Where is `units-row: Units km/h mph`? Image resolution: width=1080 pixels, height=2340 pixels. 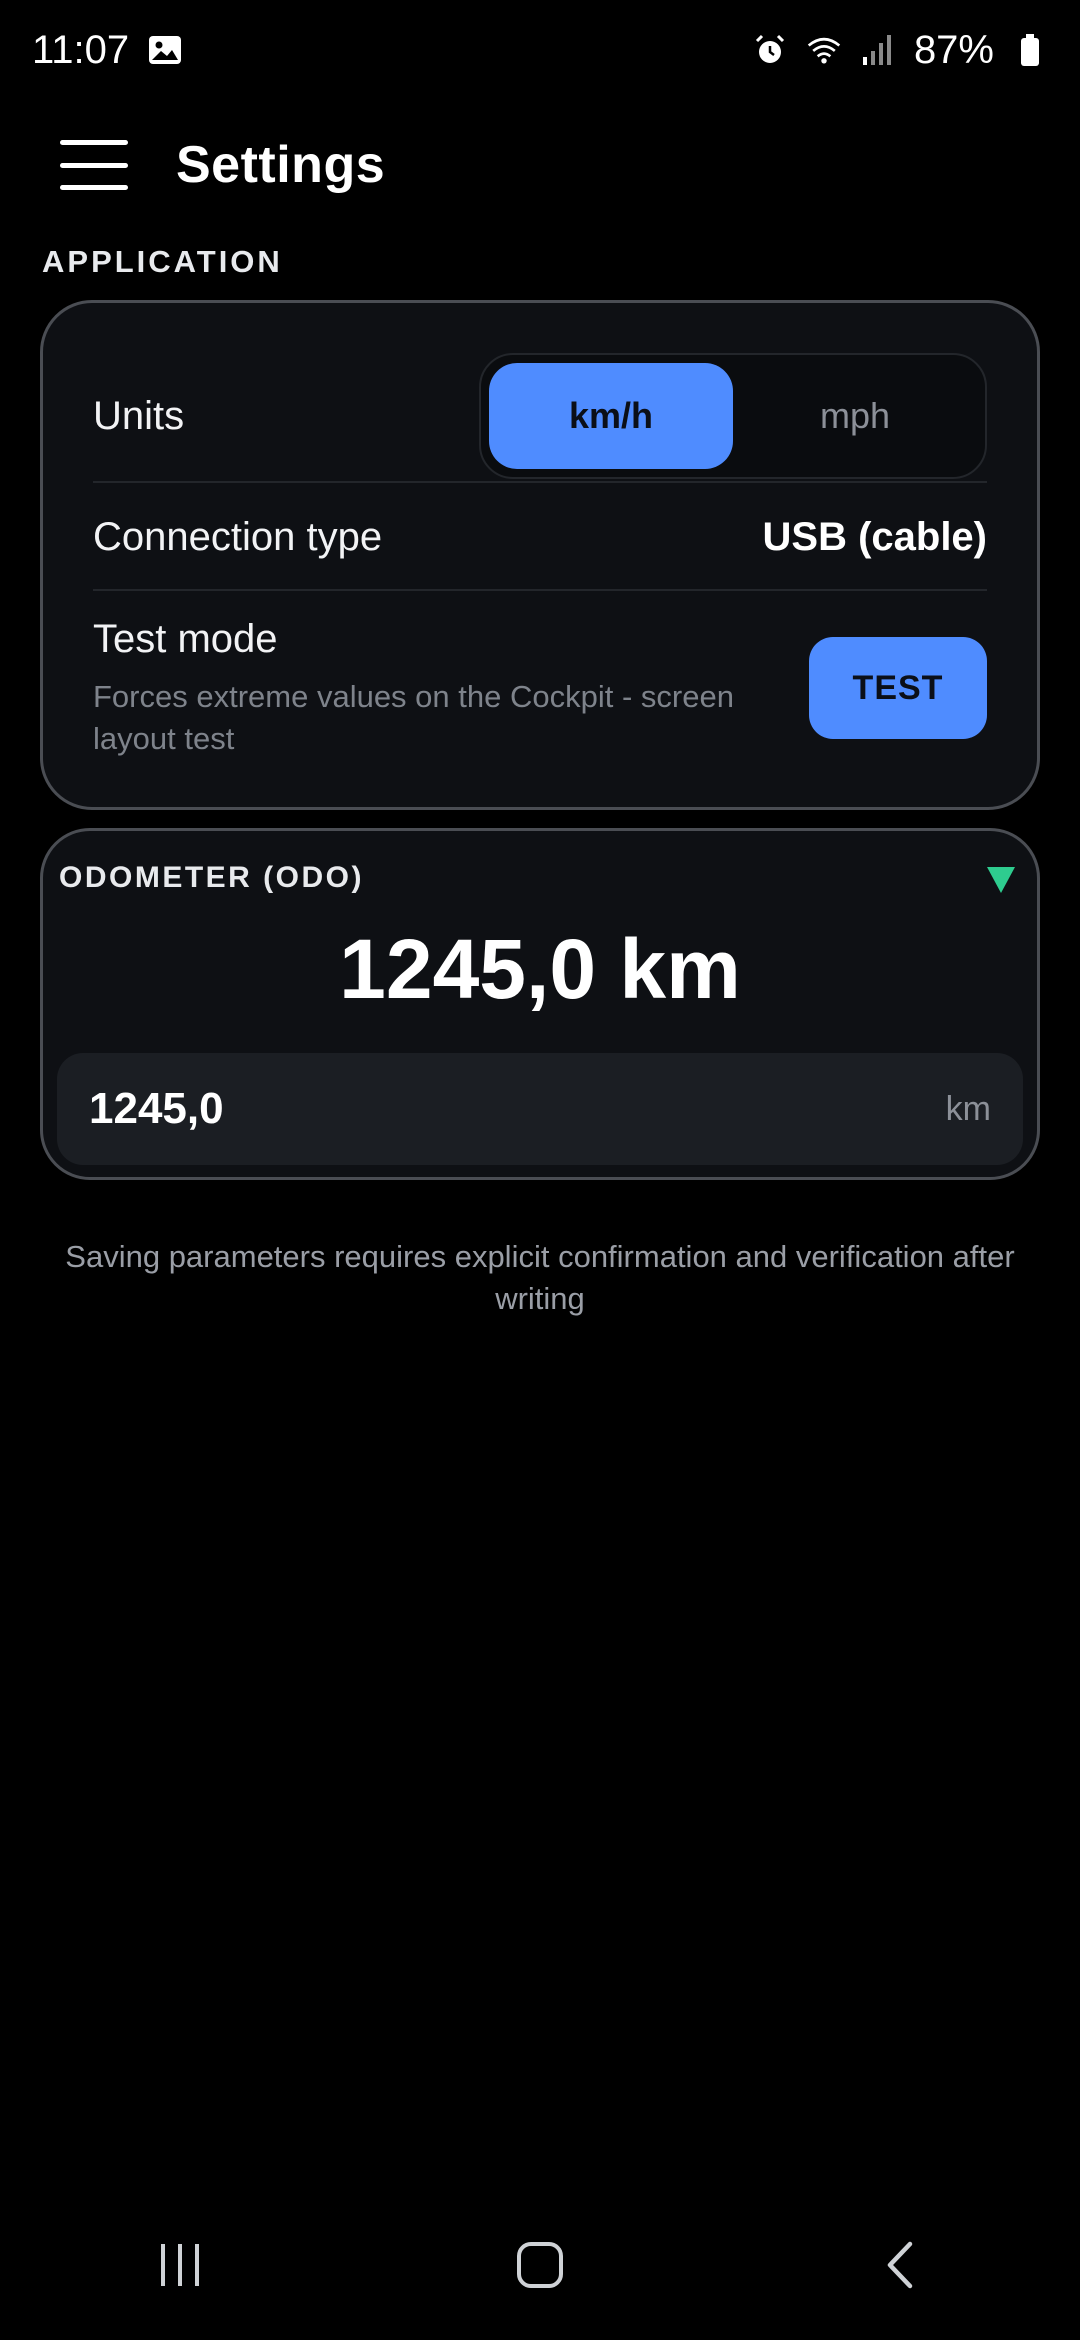 units-row: Units km/h mph is located at coordinates (540, 416).